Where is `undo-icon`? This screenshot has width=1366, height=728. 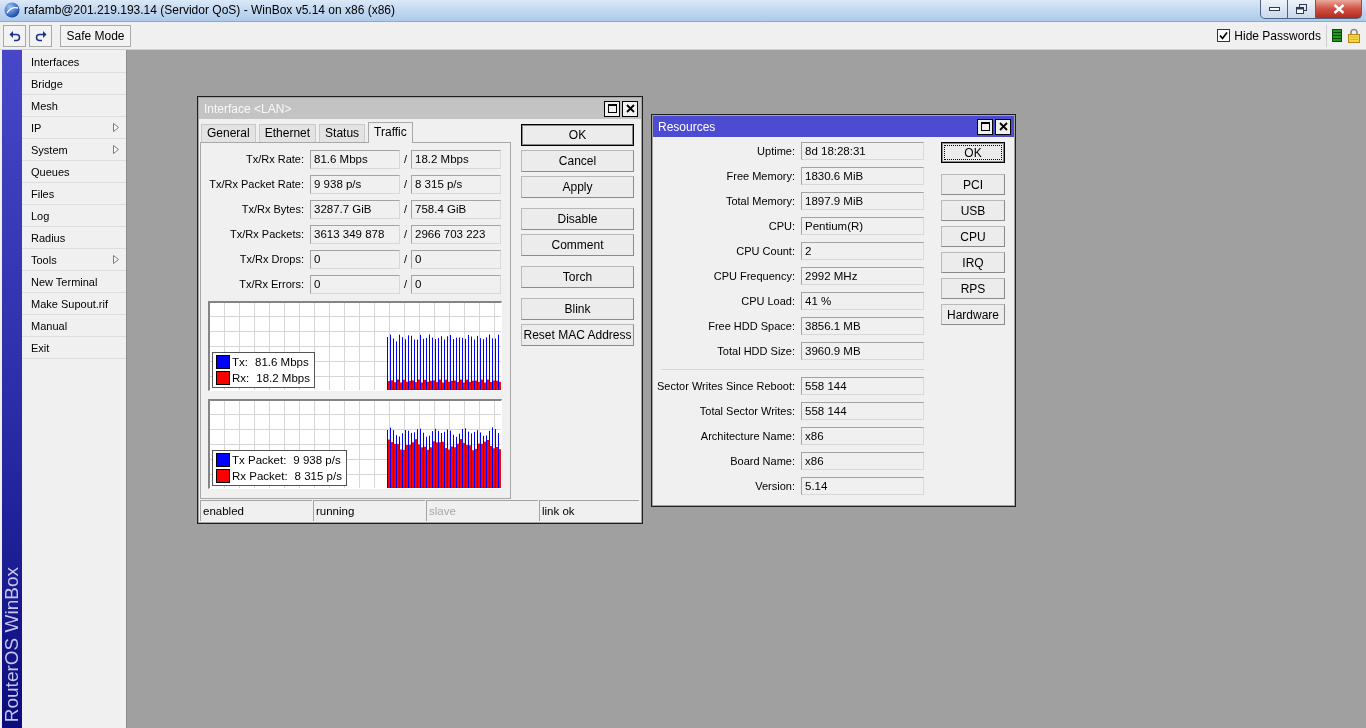 undo-icon is located at coordinates (14, 35).